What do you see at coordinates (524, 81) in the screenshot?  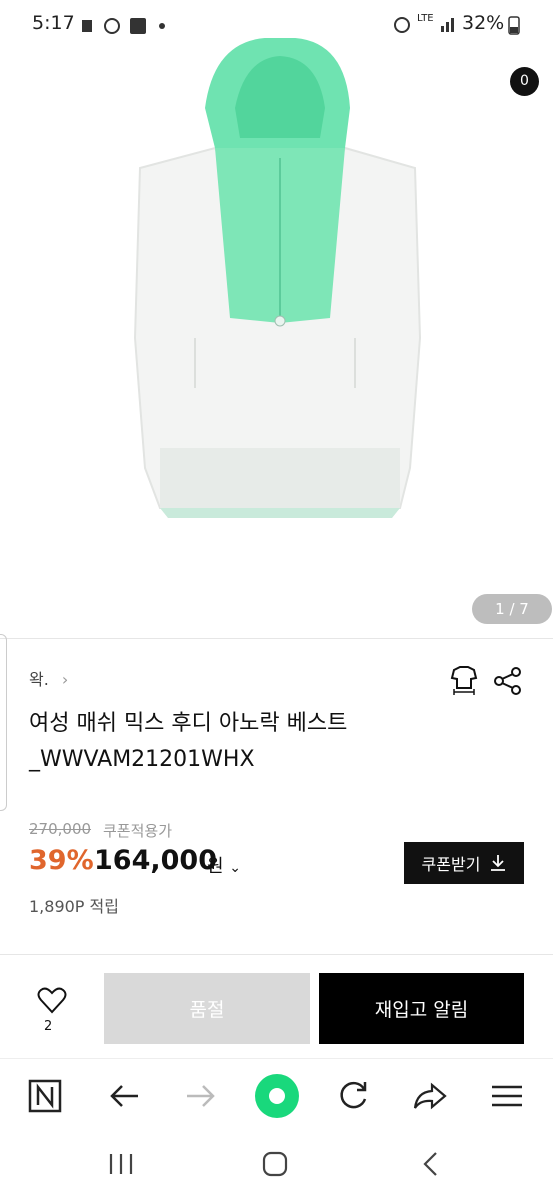 I see `cart-count-badge: 0` at bounding box center [524, 81].